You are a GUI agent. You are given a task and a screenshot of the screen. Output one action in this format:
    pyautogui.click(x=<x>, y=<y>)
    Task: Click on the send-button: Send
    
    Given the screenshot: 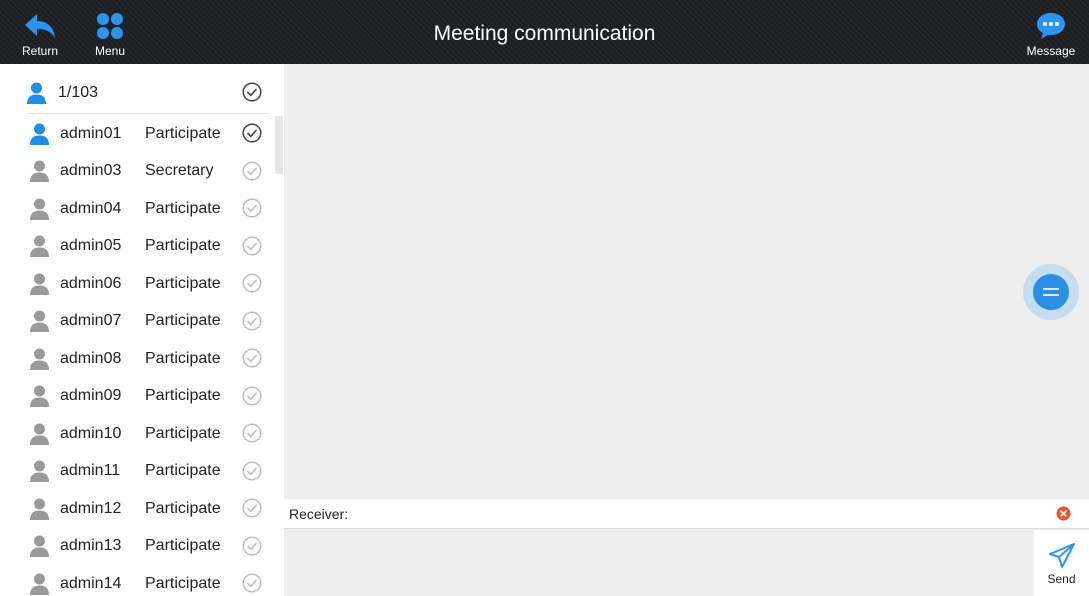 What is the action you would take?
    pyautogui.click(x=1061, y=563)
    